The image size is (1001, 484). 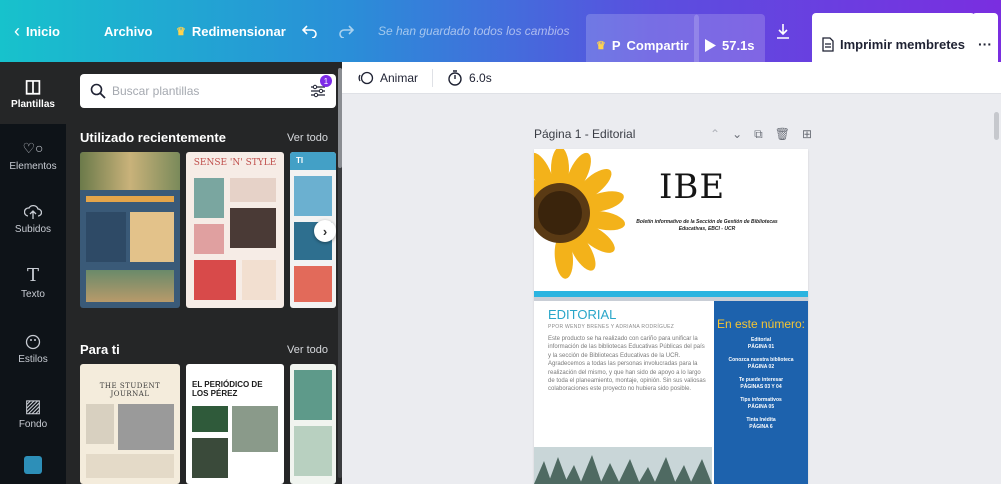 I want to click on undo-icon, so click(x=309, y=31).